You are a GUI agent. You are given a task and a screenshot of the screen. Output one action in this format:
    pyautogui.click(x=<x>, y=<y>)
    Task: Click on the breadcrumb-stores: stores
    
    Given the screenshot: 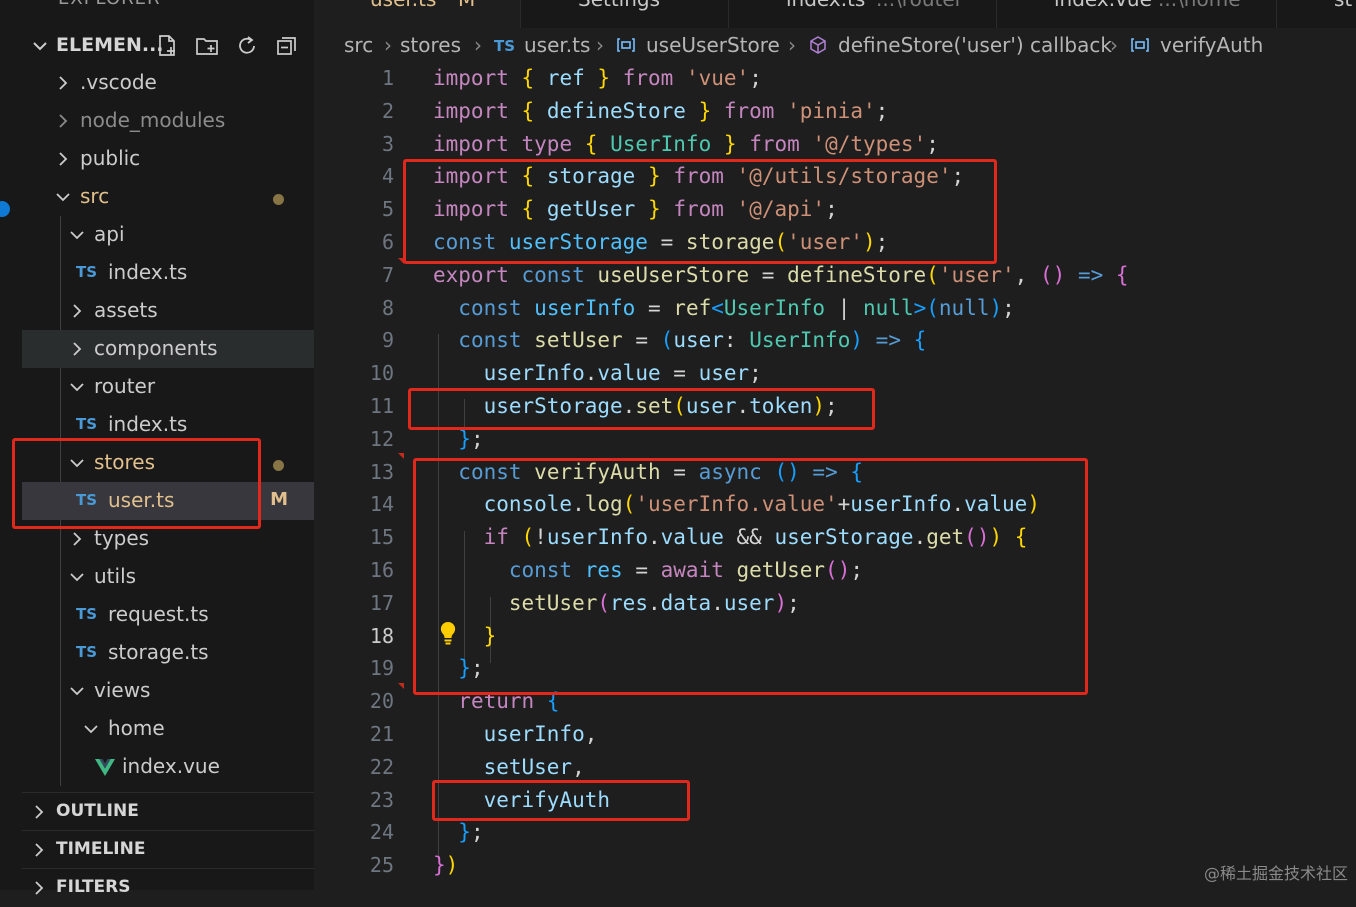 What is the action you would take?
    pyautogui.click(x=430, y=45)
    